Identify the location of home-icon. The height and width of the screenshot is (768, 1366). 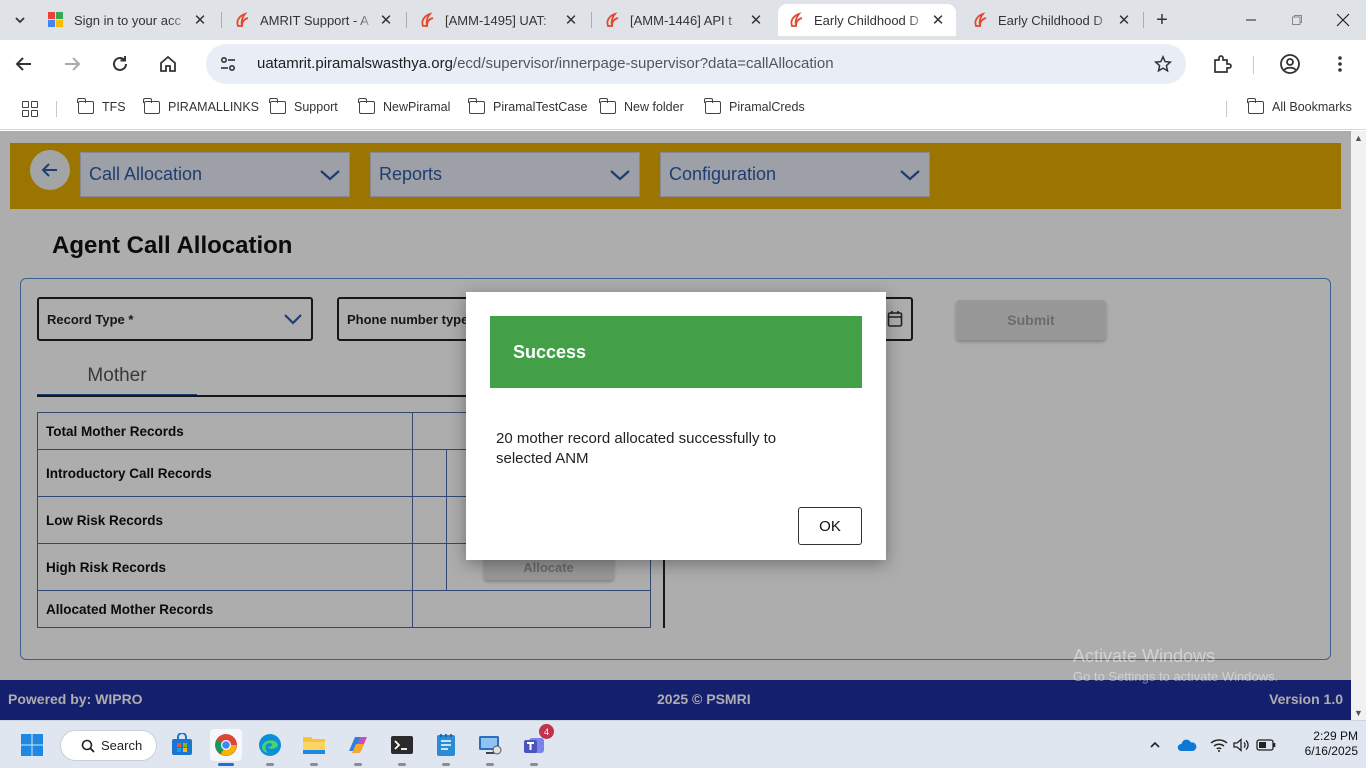
(168, 63).